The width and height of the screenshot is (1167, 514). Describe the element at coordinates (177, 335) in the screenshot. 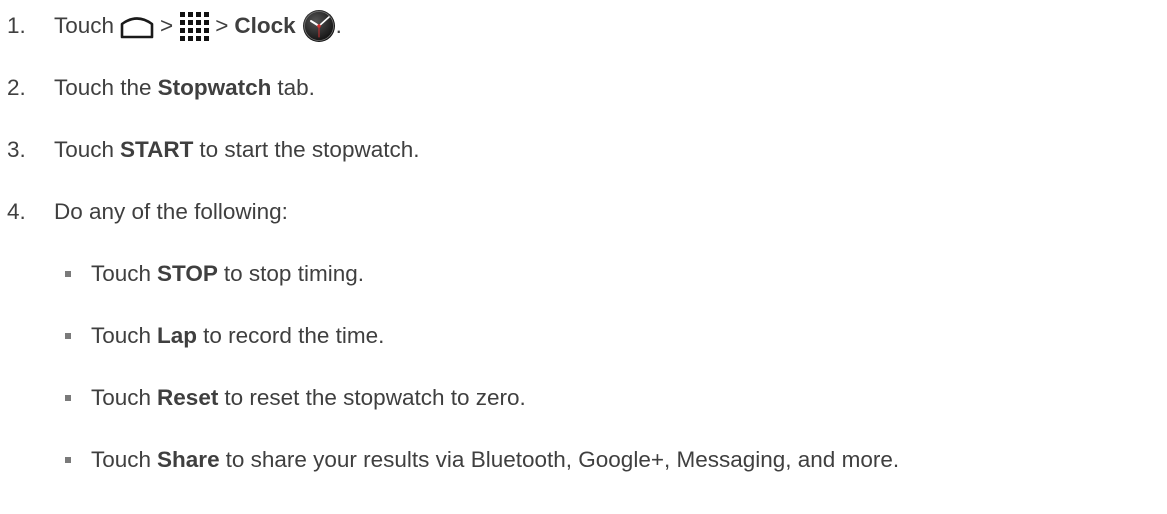

I see `substep-bold-term: Lap` at that location.